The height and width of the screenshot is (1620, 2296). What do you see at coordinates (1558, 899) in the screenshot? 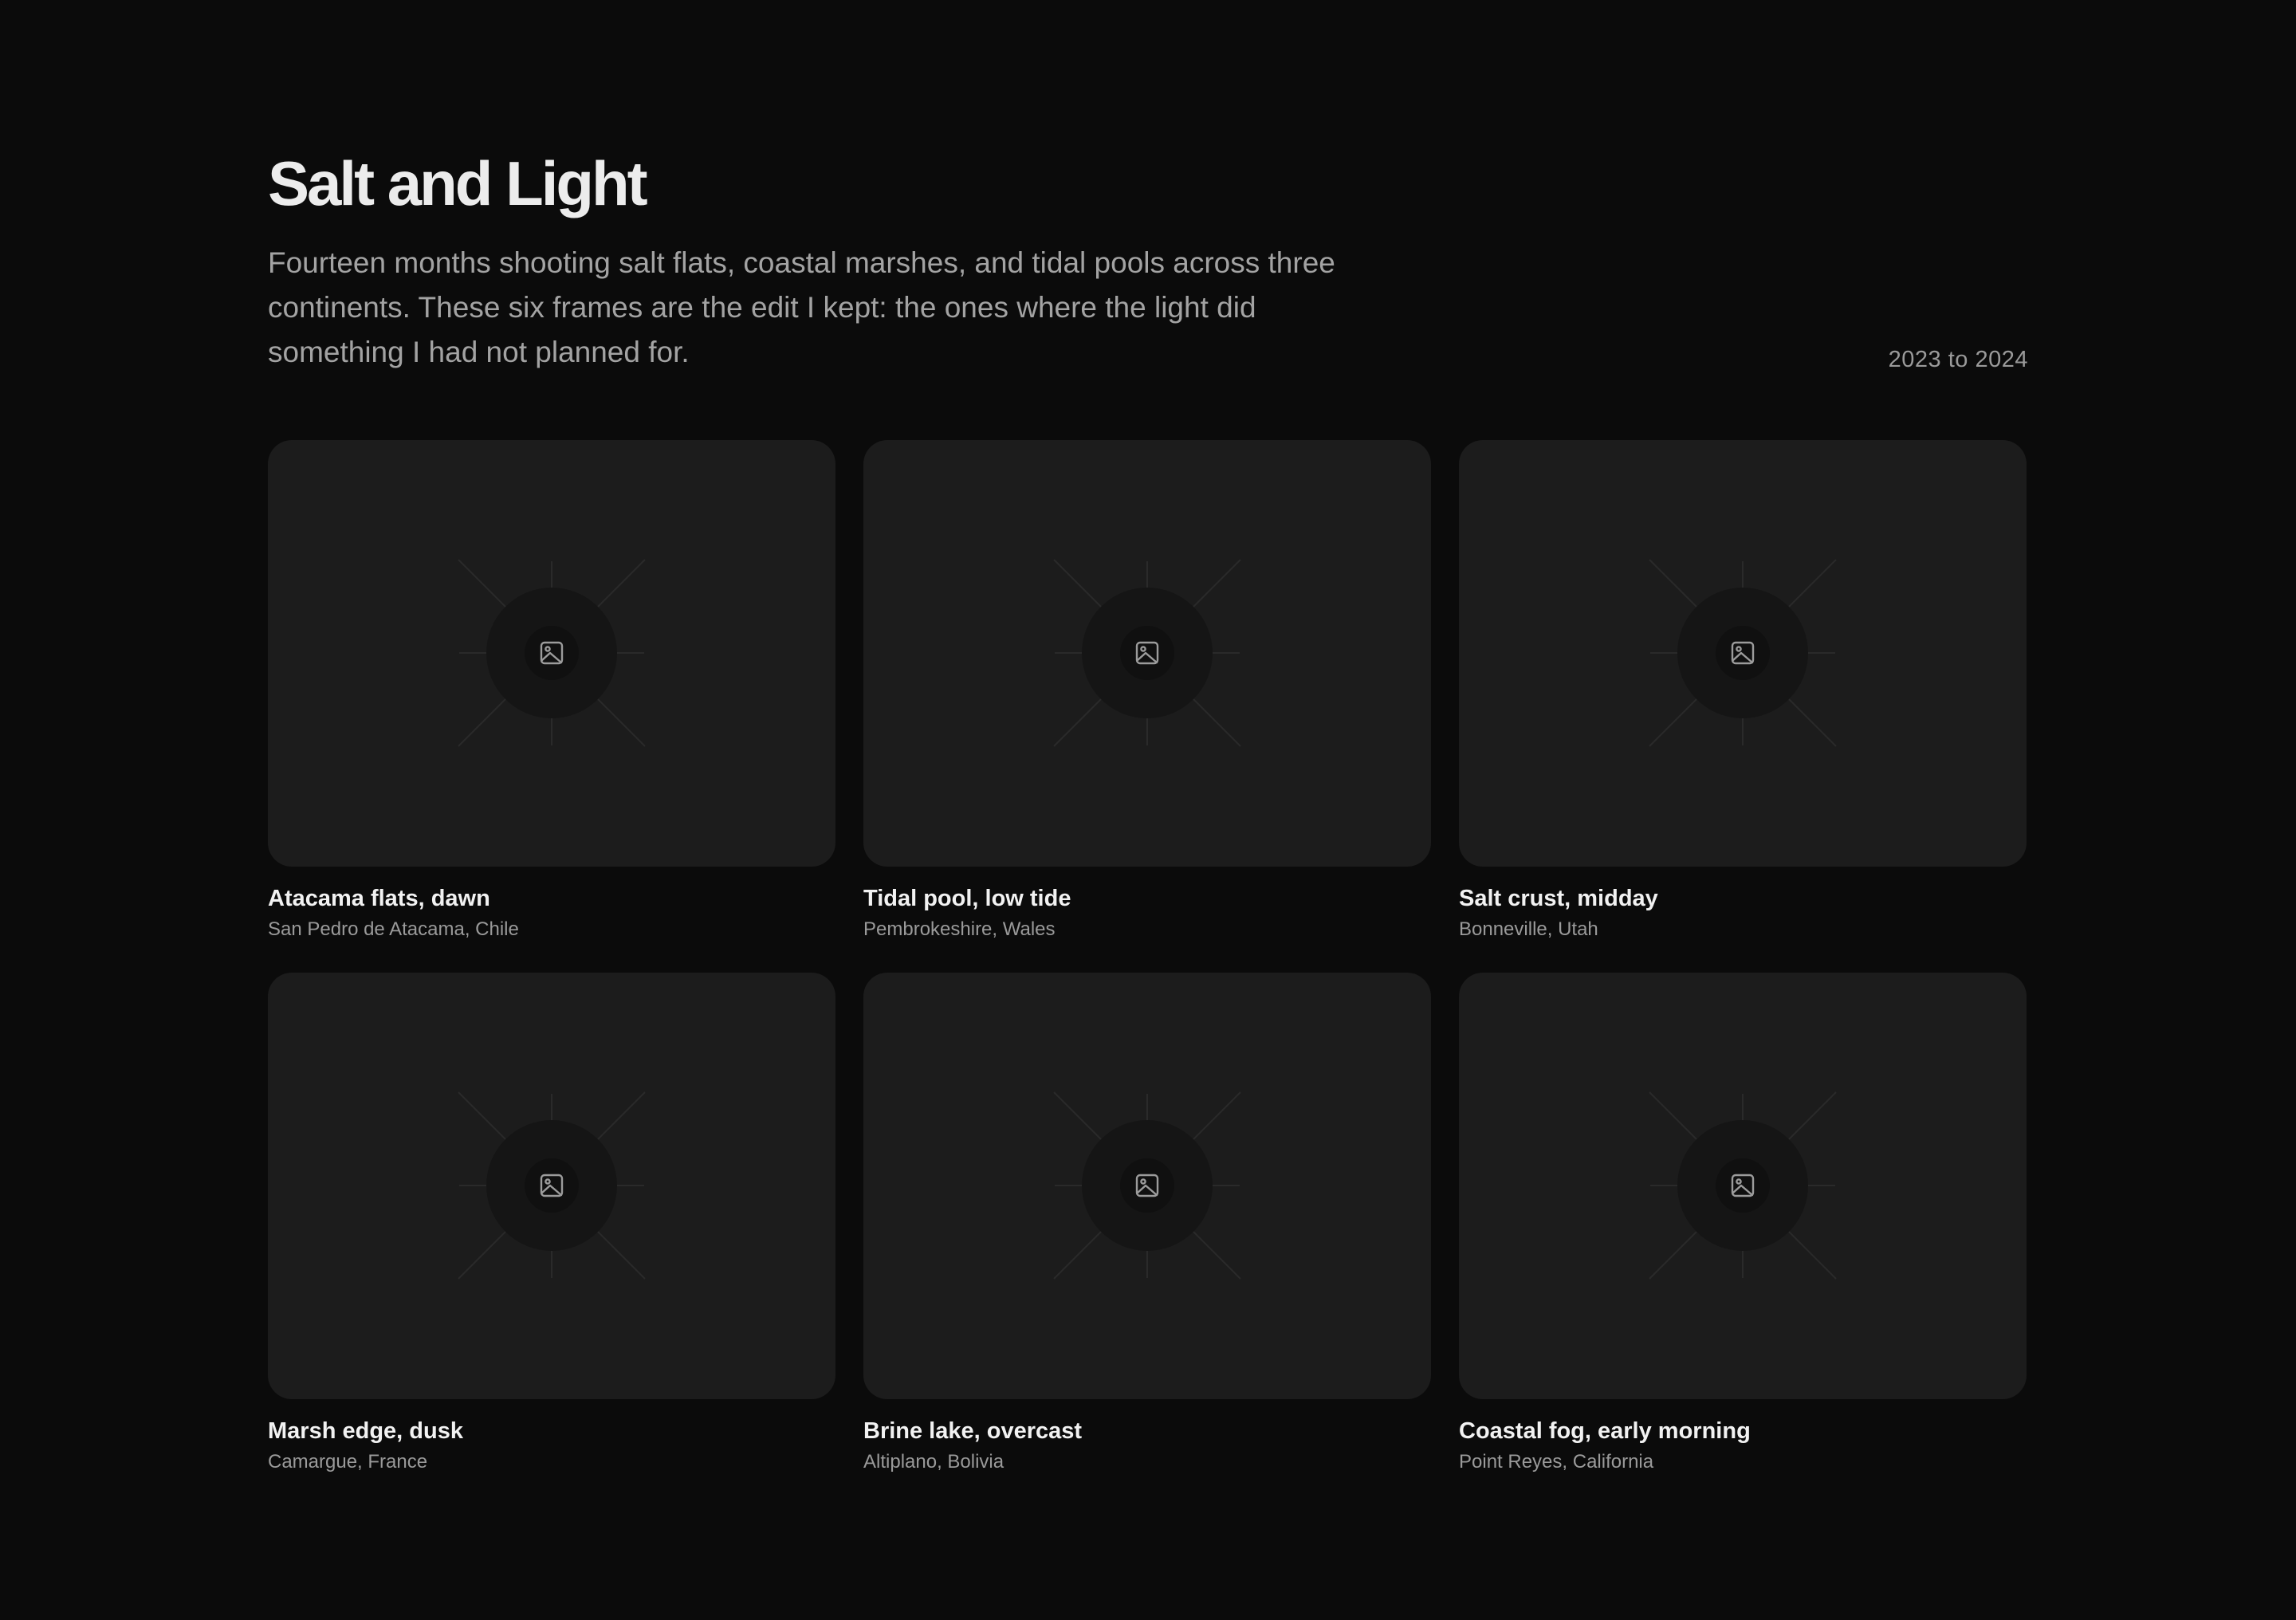
I see `photo-title: Salt crust, midday` at bounding box center [1558, 899].